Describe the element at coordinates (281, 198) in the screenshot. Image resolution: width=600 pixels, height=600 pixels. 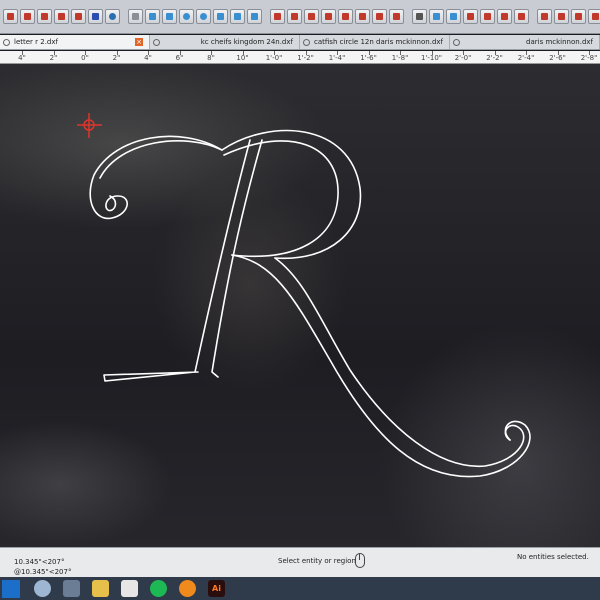
I see `letter-r-inner-bowl` at that location.